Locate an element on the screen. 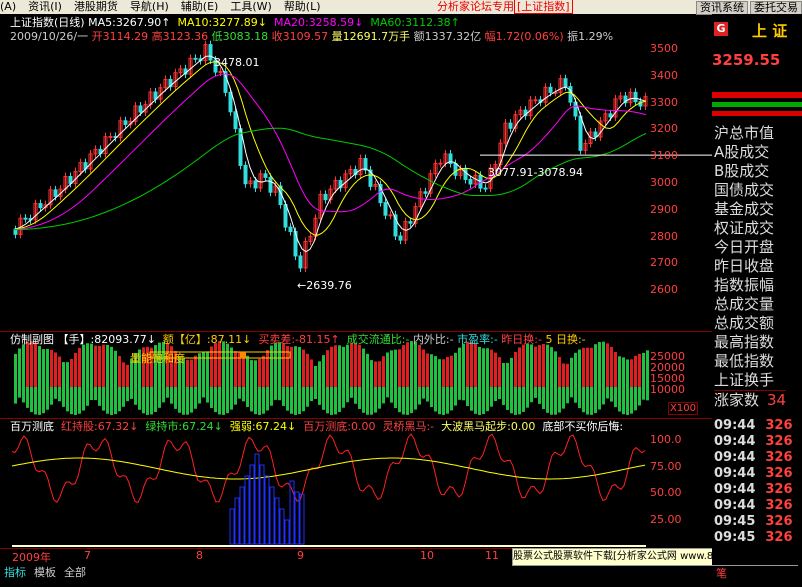 Image resolution: width=802 pixels, height=587 pixels. menu-item-assist: 辅助(E) is located at coordinates (202, 7).